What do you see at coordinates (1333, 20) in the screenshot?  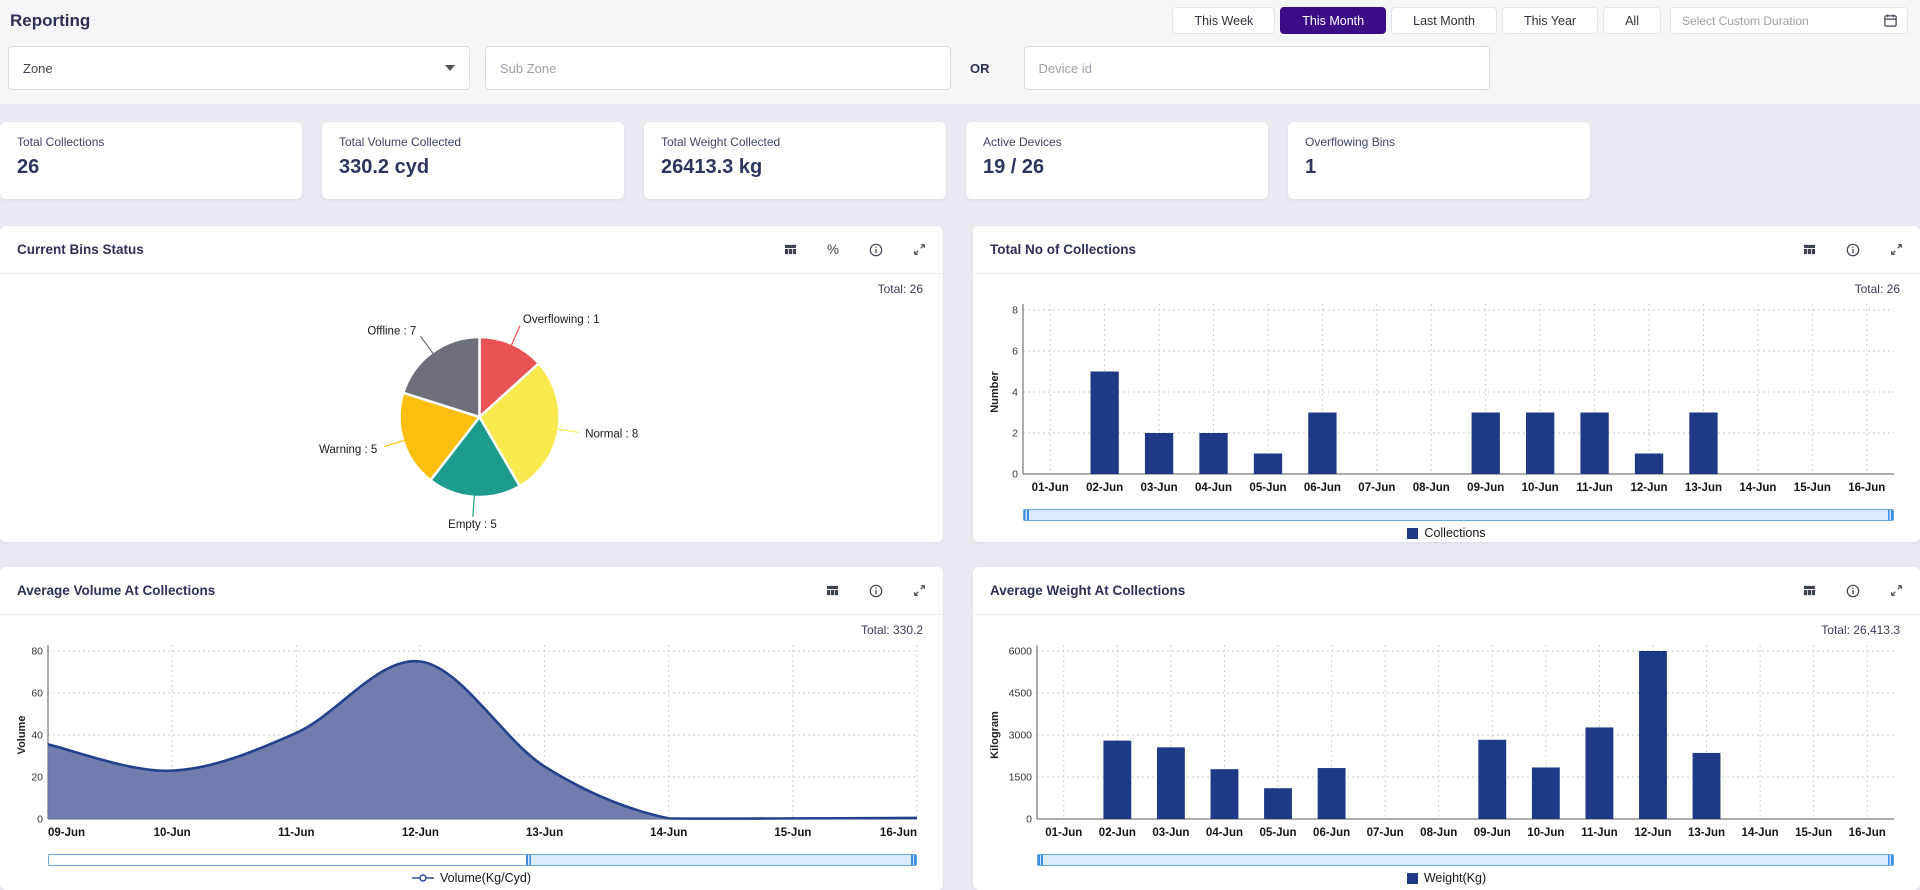 I see `time-filter-this-month: This Month` at bounding box center [1333, 20].